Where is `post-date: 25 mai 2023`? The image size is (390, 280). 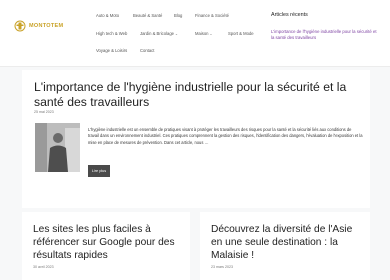 post-date: 25 mai 2023 is located at coordinates (44, 112).